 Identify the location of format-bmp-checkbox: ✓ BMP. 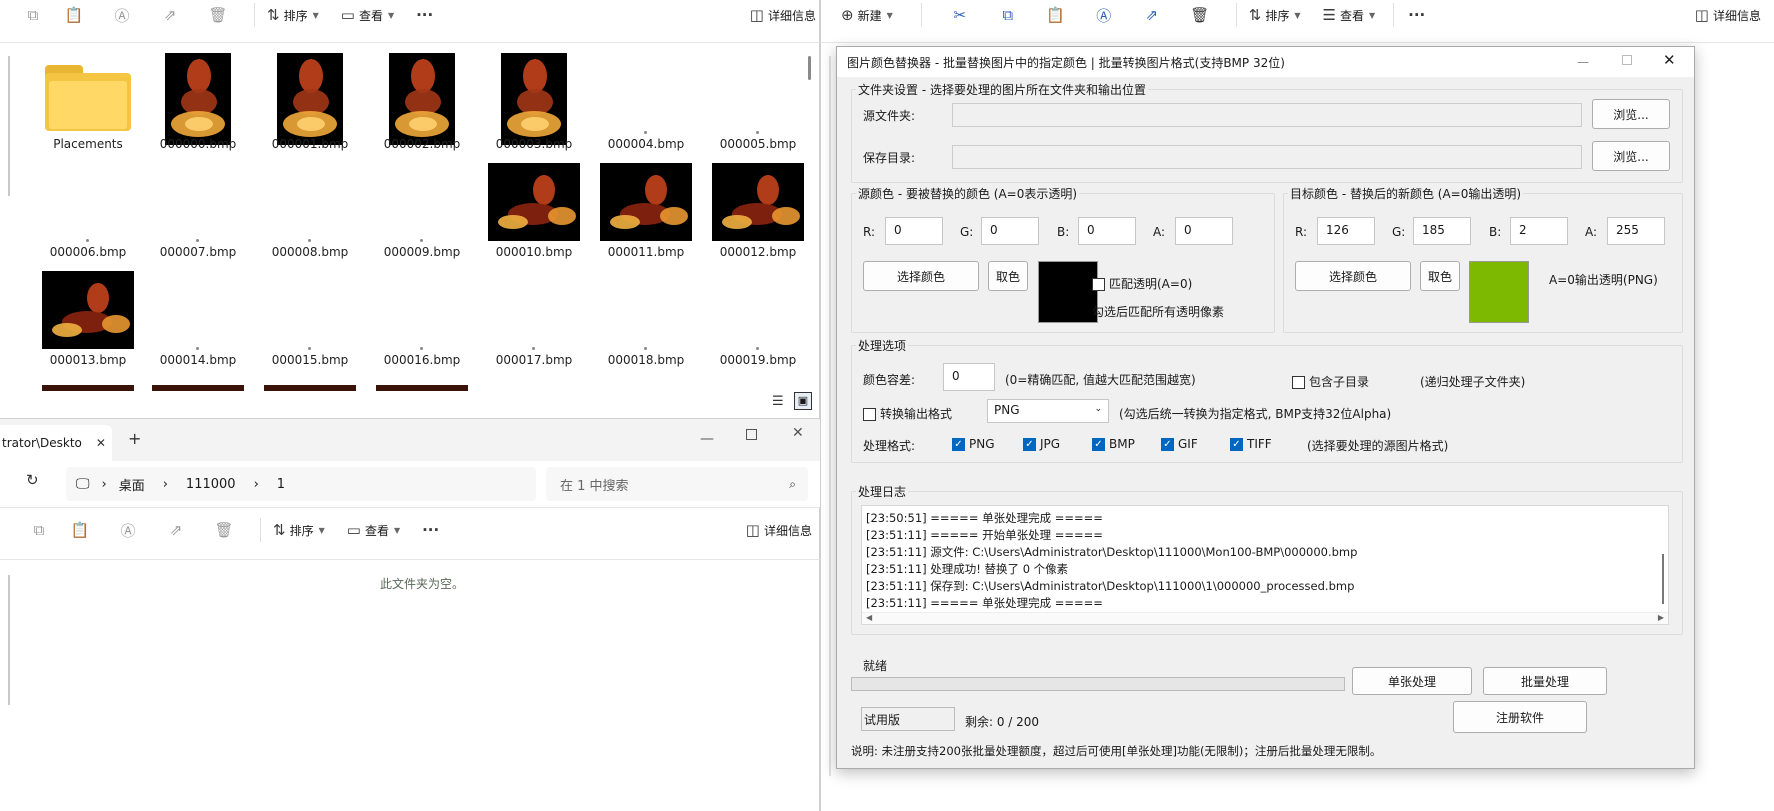
(1113, 444).